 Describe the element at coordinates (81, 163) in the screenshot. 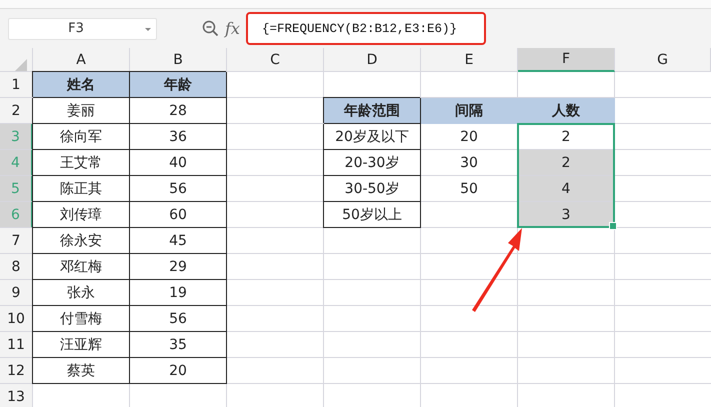

I see `table-cell: 王艾常` at that location.